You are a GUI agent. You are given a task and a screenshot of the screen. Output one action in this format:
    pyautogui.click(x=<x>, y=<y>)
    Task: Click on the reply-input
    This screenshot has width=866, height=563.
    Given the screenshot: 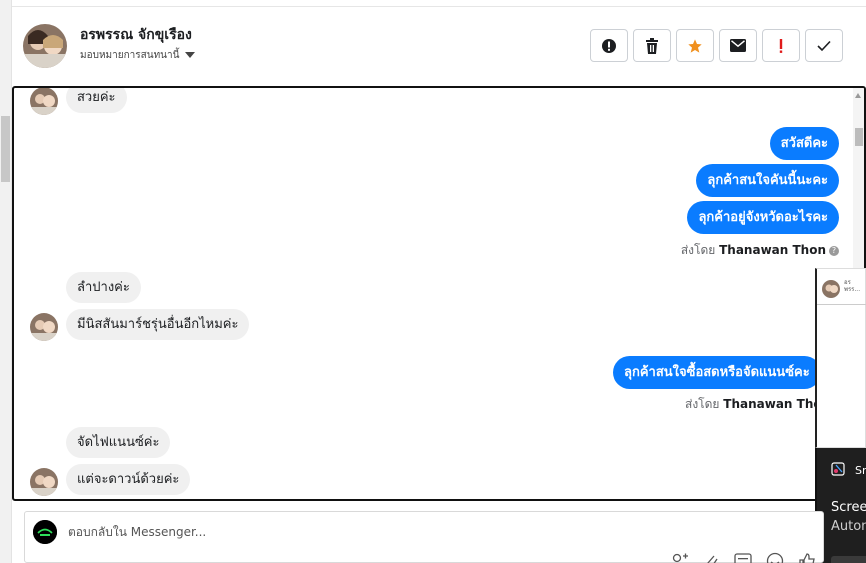 What is the action you would take?
    pyautogui.click(x=418, y=532)
    